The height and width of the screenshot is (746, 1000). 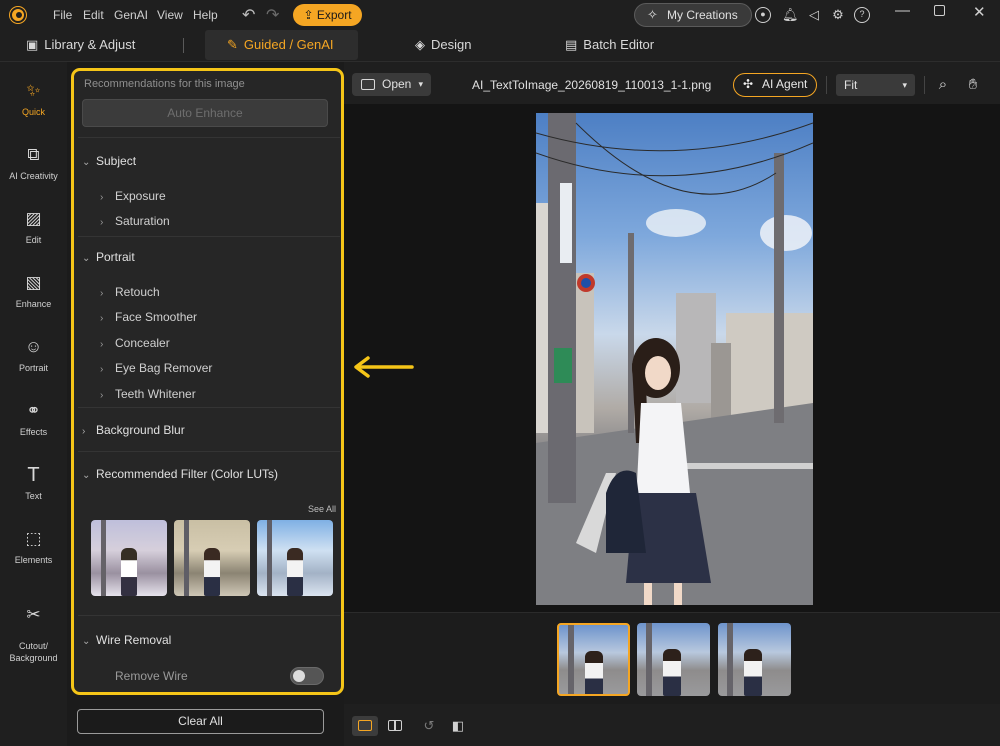 What do you see at coordinates (148, 394) in the screenshot?
I see `item-teeth-whitener: › Teeth Whitener` at bounding box center [148, 394].